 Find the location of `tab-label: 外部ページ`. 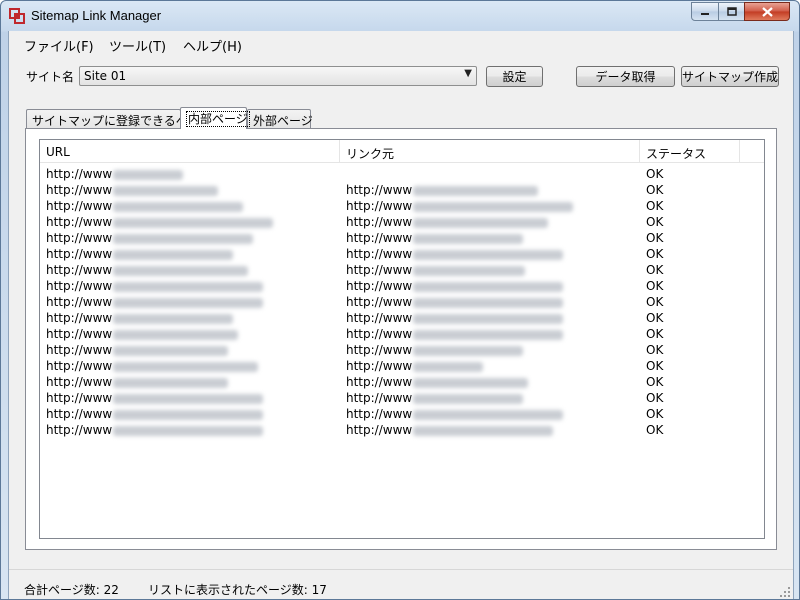

tab-label: 外部ページ is located at coordinates (283, 121).